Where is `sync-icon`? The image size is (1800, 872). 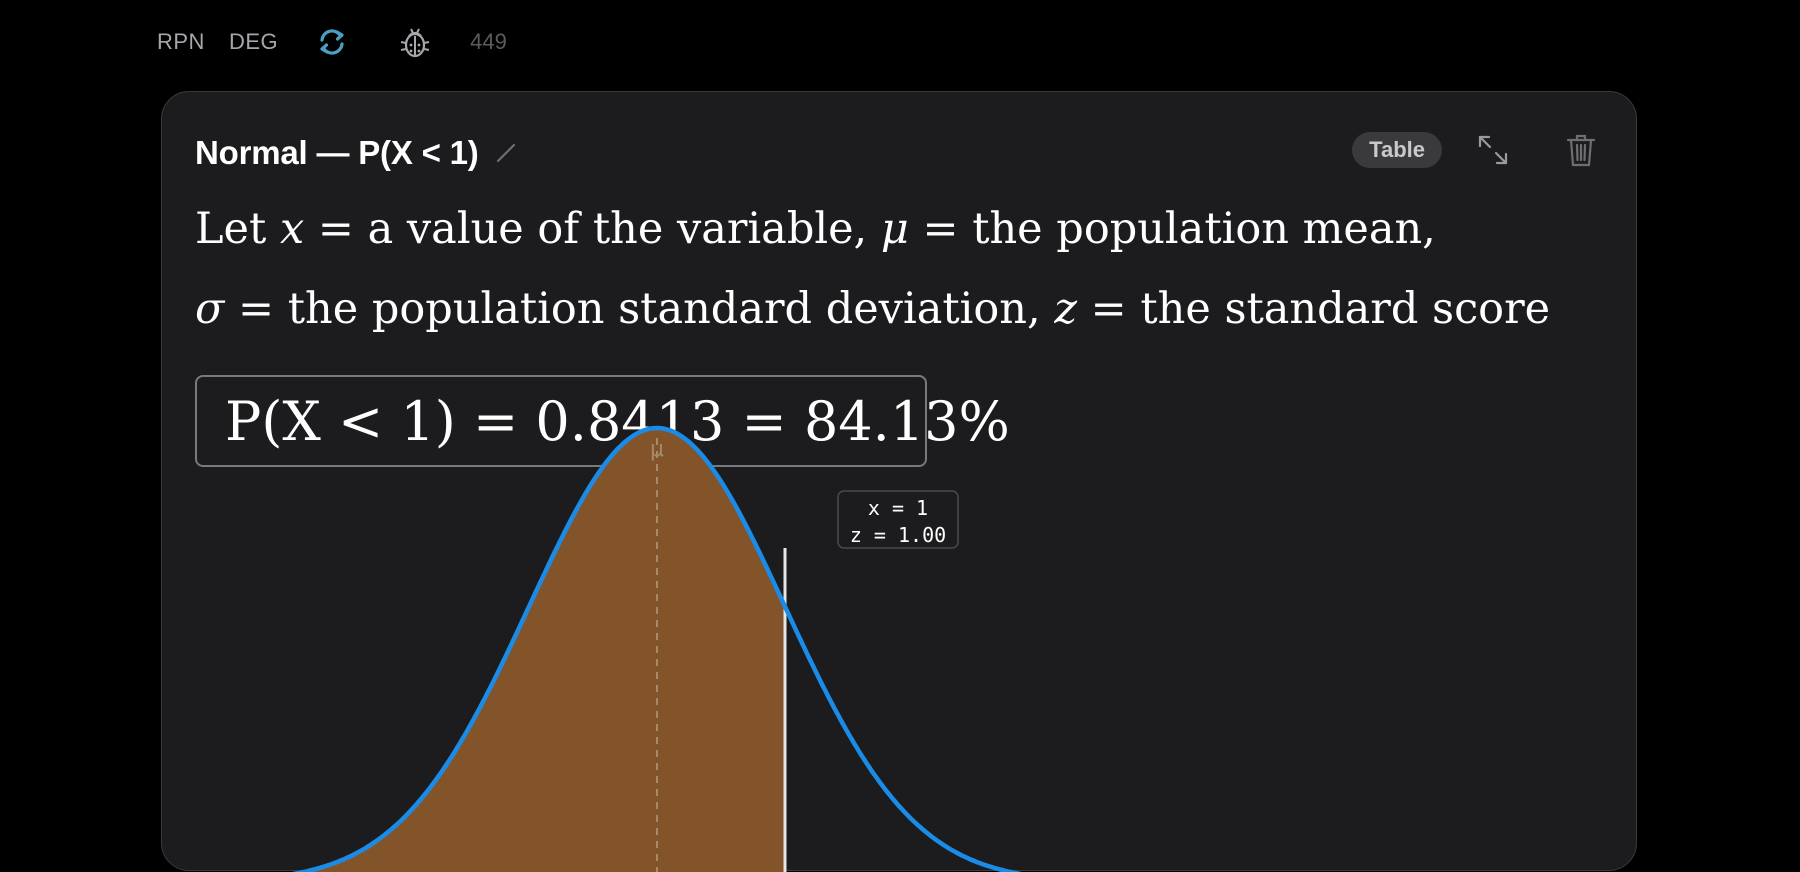
sync-icon is located at coordinates (332, 42).